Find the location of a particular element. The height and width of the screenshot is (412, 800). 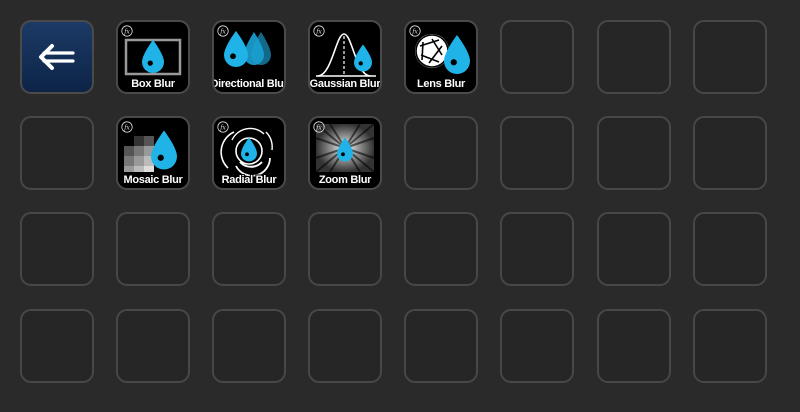

key-label: Box Blur is located at coordinates (153, 84).